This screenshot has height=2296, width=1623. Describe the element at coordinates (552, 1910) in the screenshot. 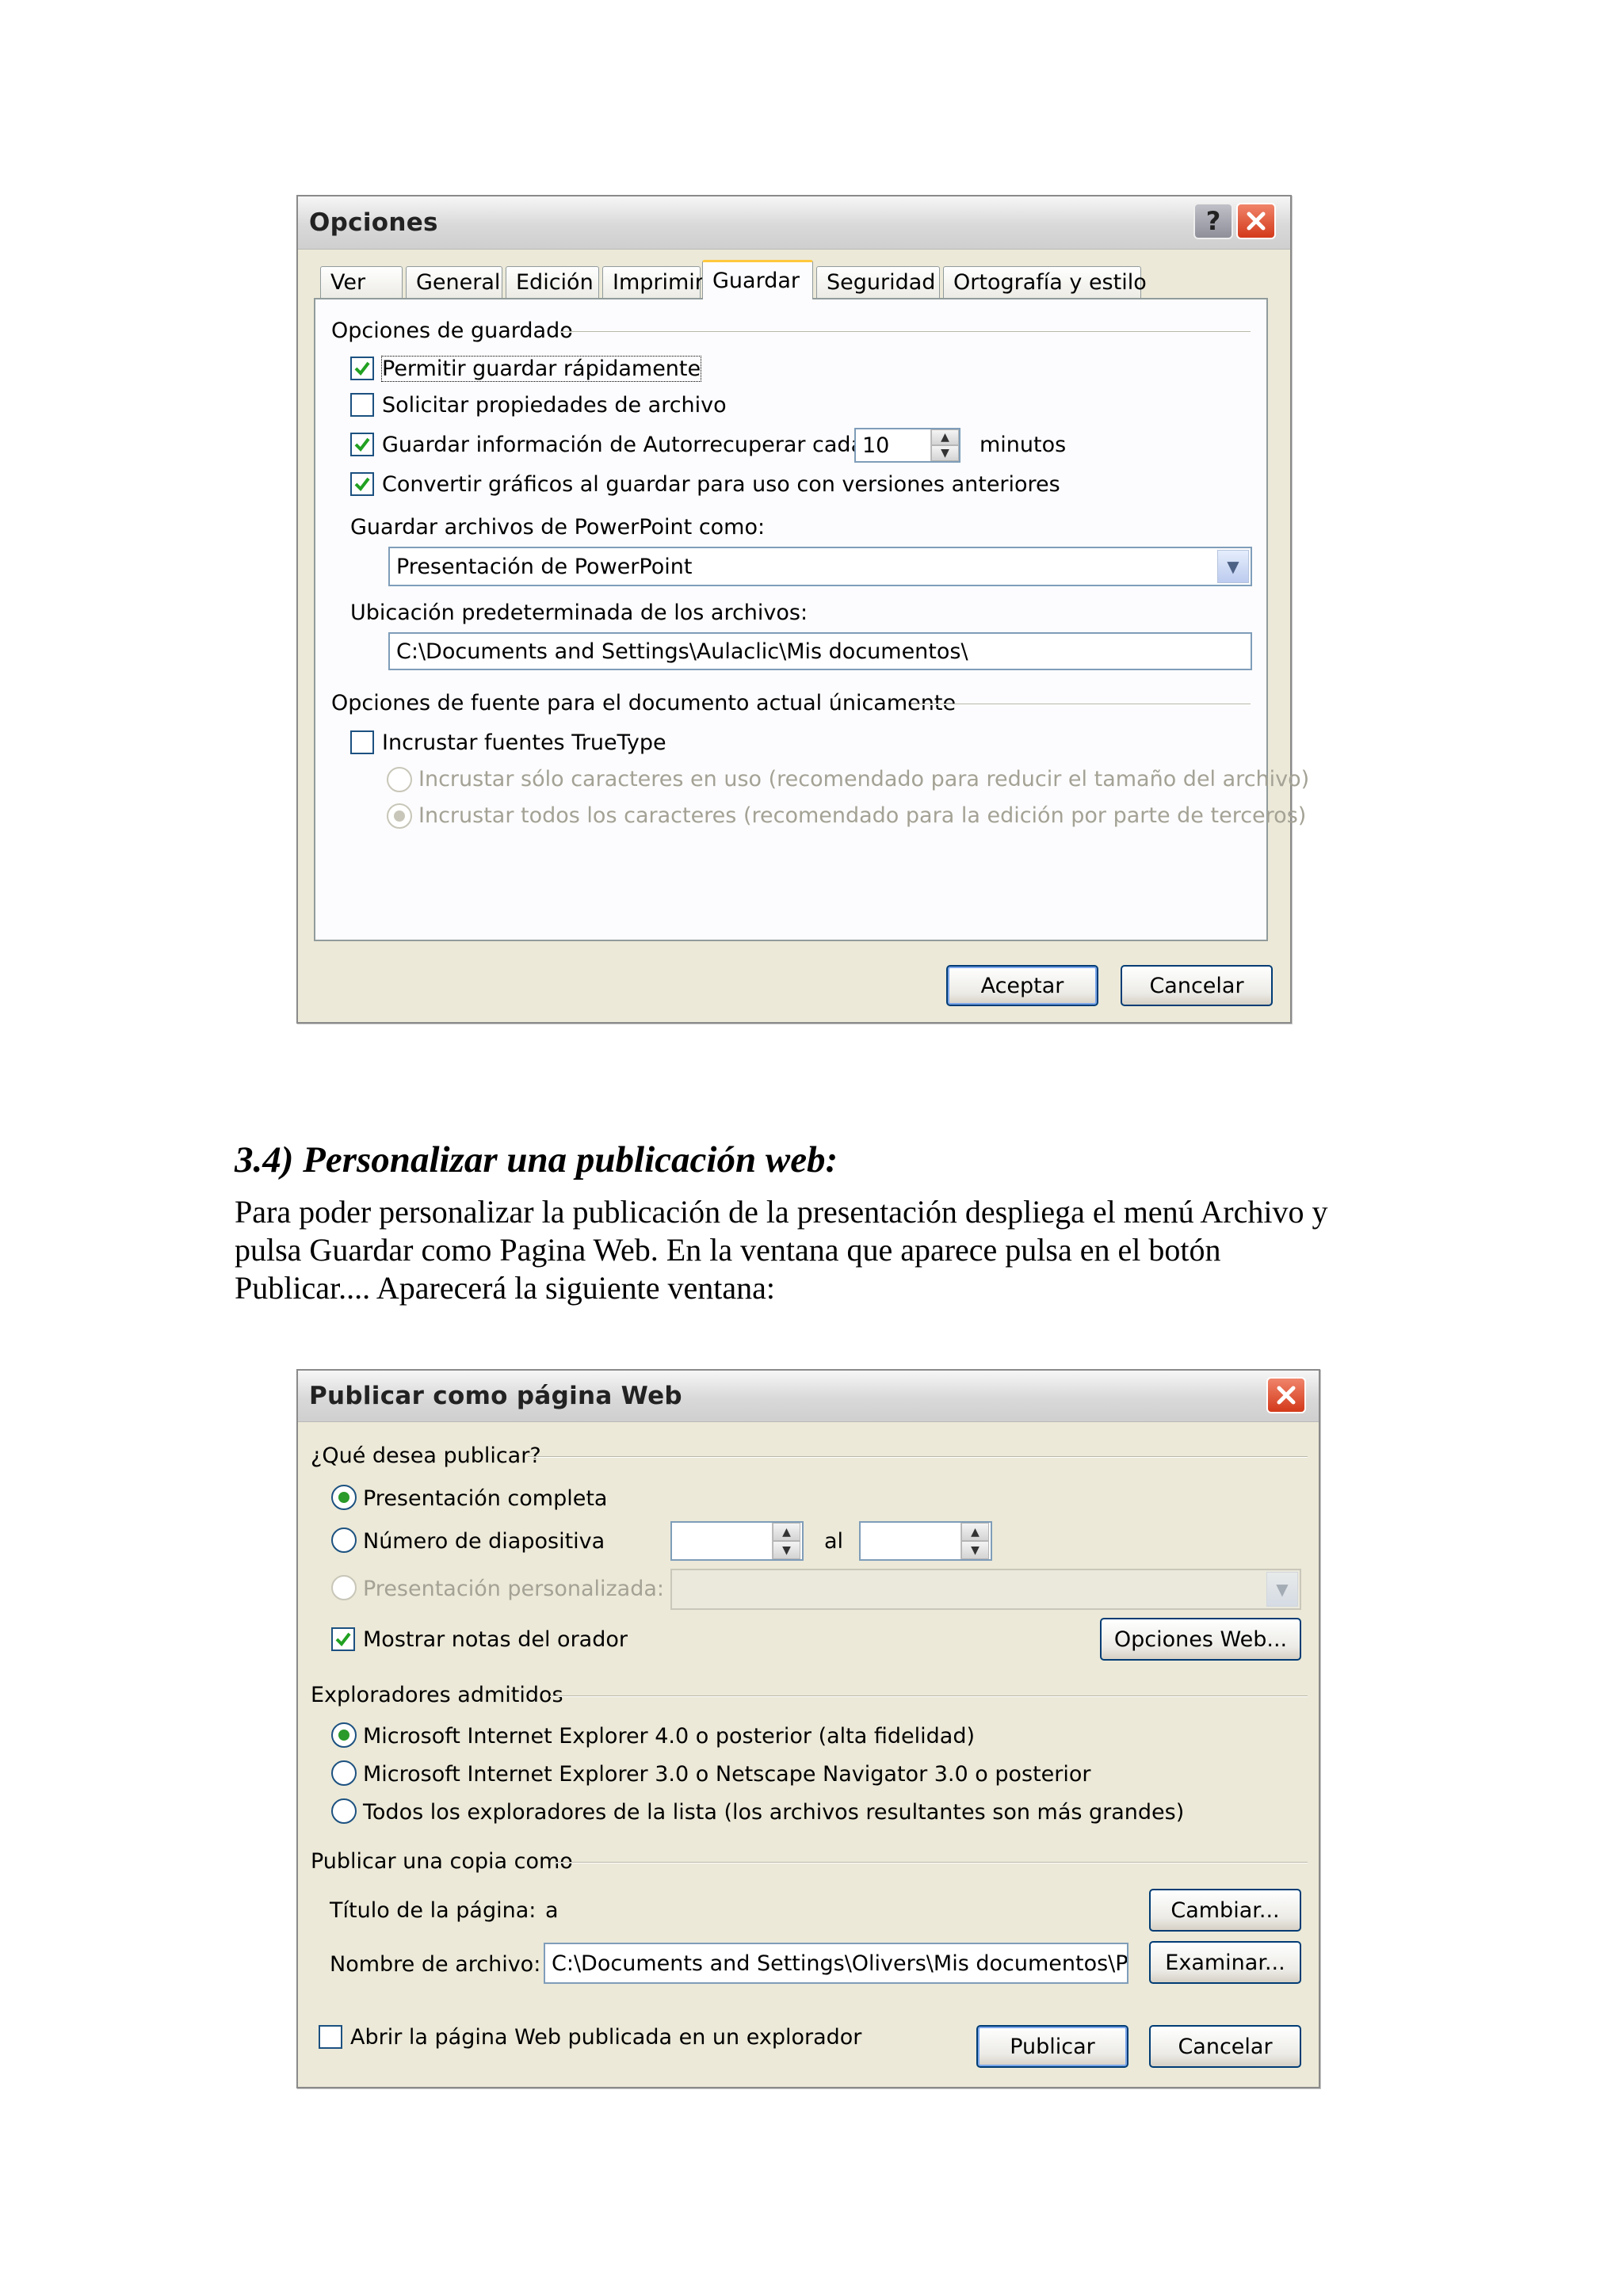

I see `page-title-value: a` at that location.